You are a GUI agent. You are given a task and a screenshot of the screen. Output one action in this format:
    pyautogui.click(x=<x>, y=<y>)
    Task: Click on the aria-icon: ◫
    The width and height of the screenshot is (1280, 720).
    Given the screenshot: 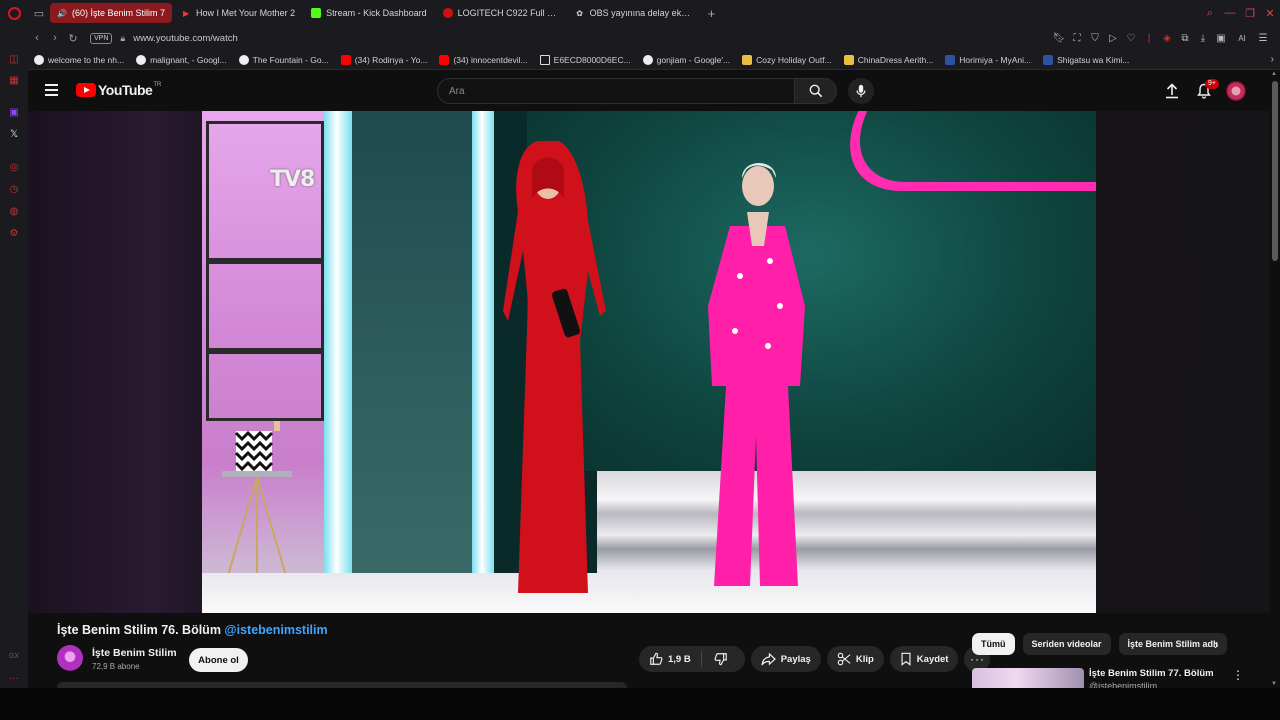 What is the action you would take?
    pyautogui.click(x=14, y=59)
    